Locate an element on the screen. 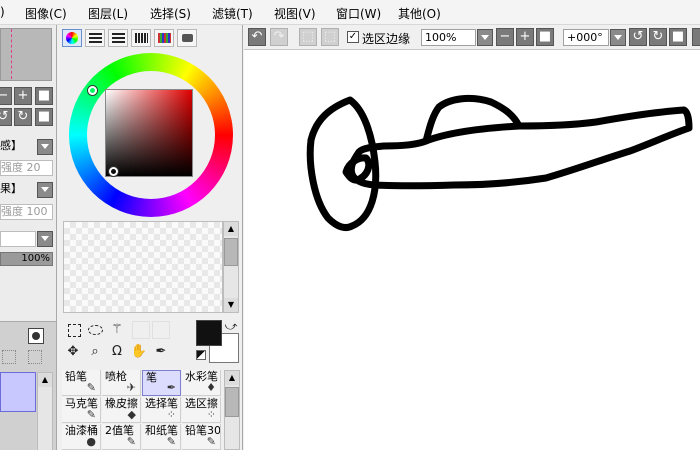 The height and width of the screenshot is (450, 700). scratchpad-icon is located at coordinates (187, 38).